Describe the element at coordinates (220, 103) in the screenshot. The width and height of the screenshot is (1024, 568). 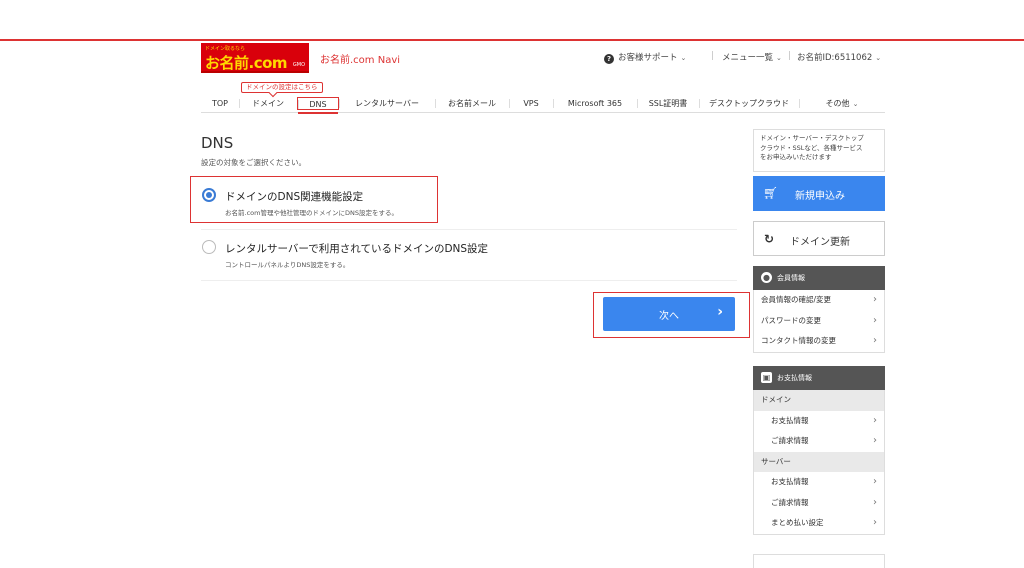
I see `nav-top: TOP` at that location.